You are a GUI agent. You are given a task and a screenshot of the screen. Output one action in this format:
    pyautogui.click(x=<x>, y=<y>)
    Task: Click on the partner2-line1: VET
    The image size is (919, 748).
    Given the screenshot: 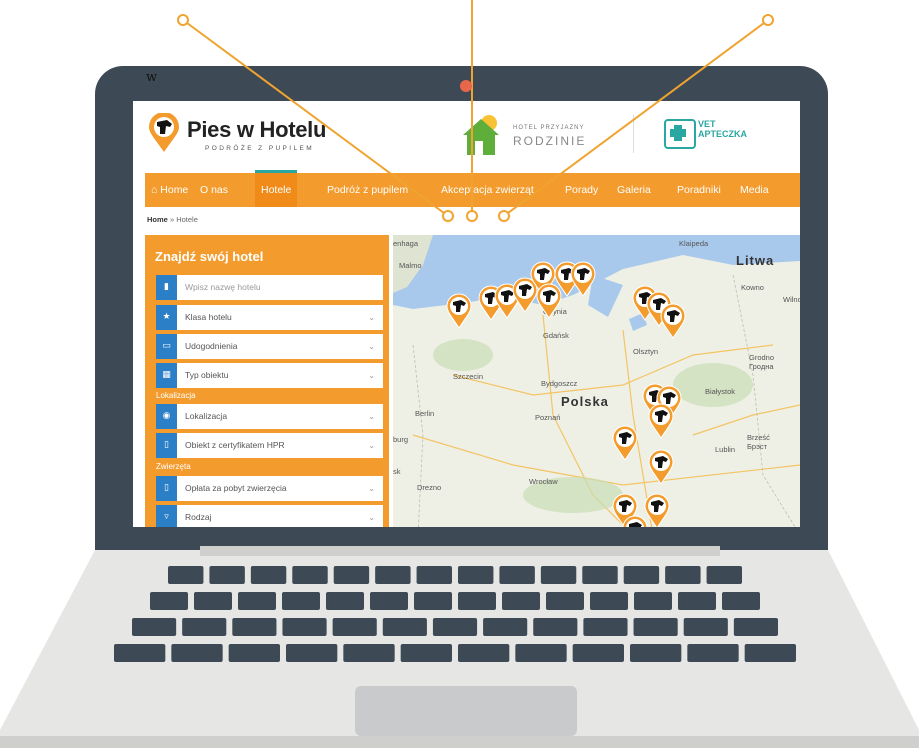 What is the action you would take?
    pyautogui.click(x=707, y=124)
    